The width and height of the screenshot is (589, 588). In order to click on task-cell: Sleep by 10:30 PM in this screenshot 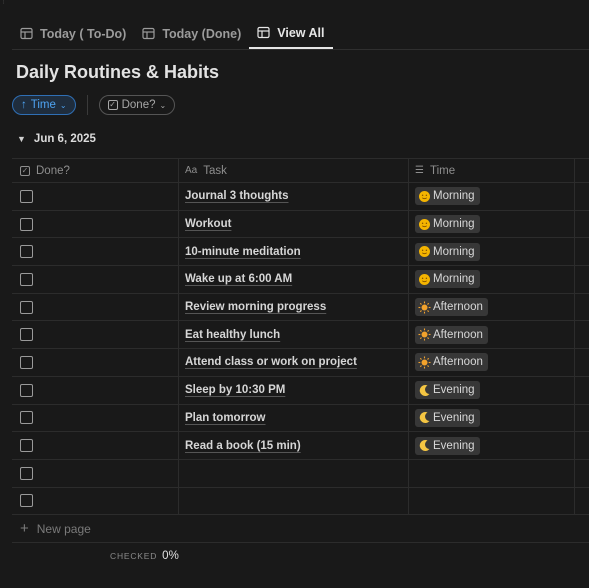, I will do `click(294, 390)`.